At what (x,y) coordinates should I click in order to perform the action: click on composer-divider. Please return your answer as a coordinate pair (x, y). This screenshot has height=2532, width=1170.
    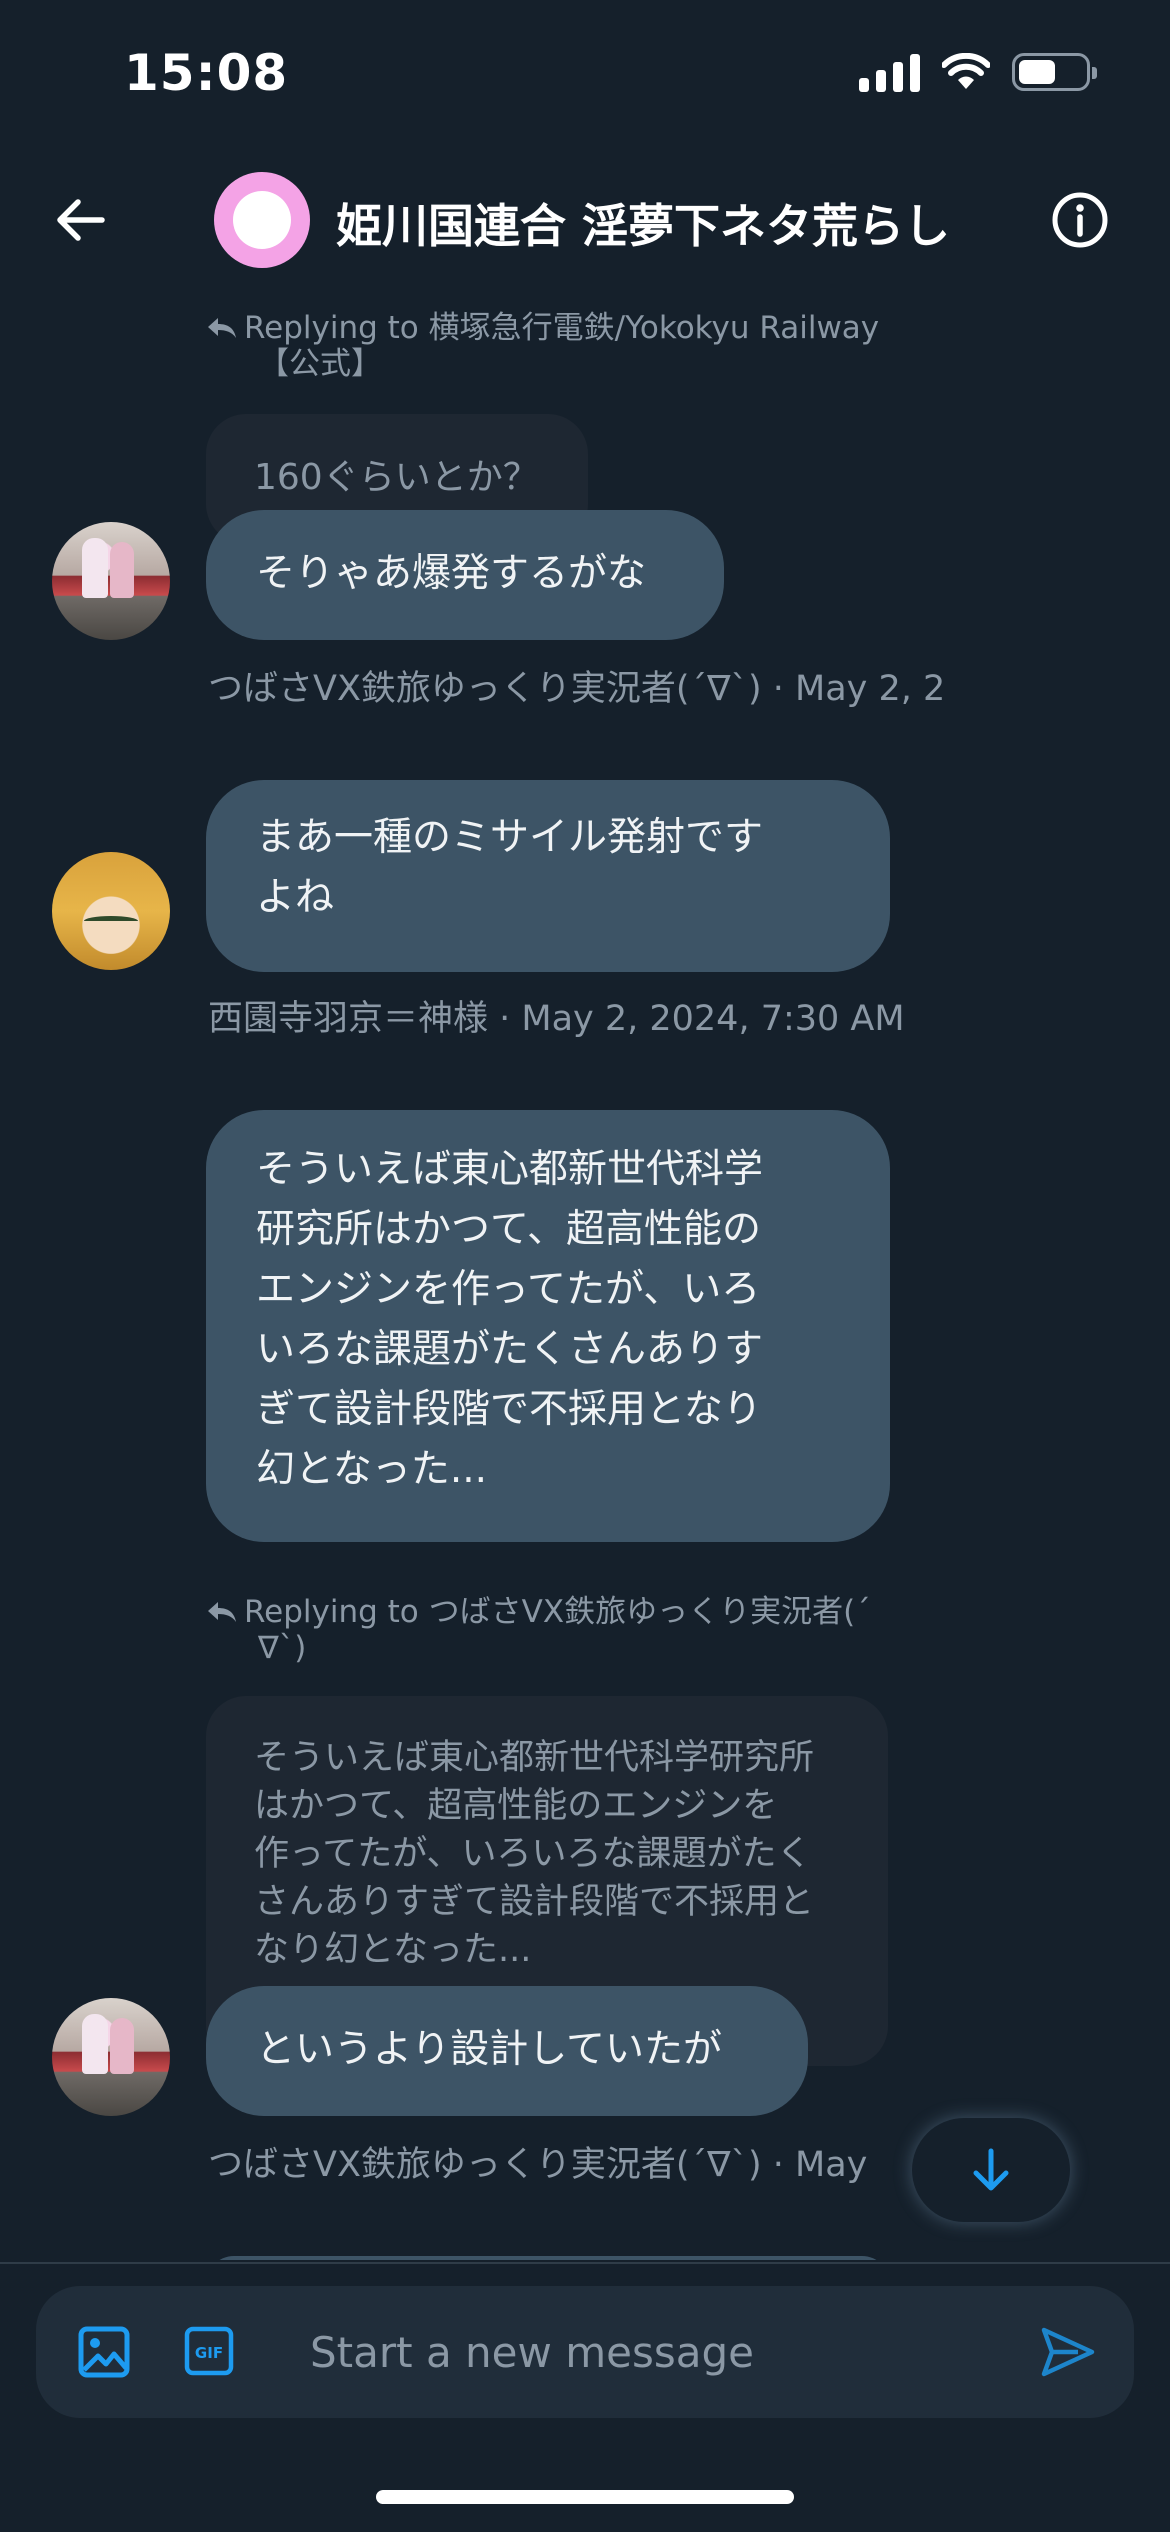
    Looking at the image, I should click on (585, 2263).